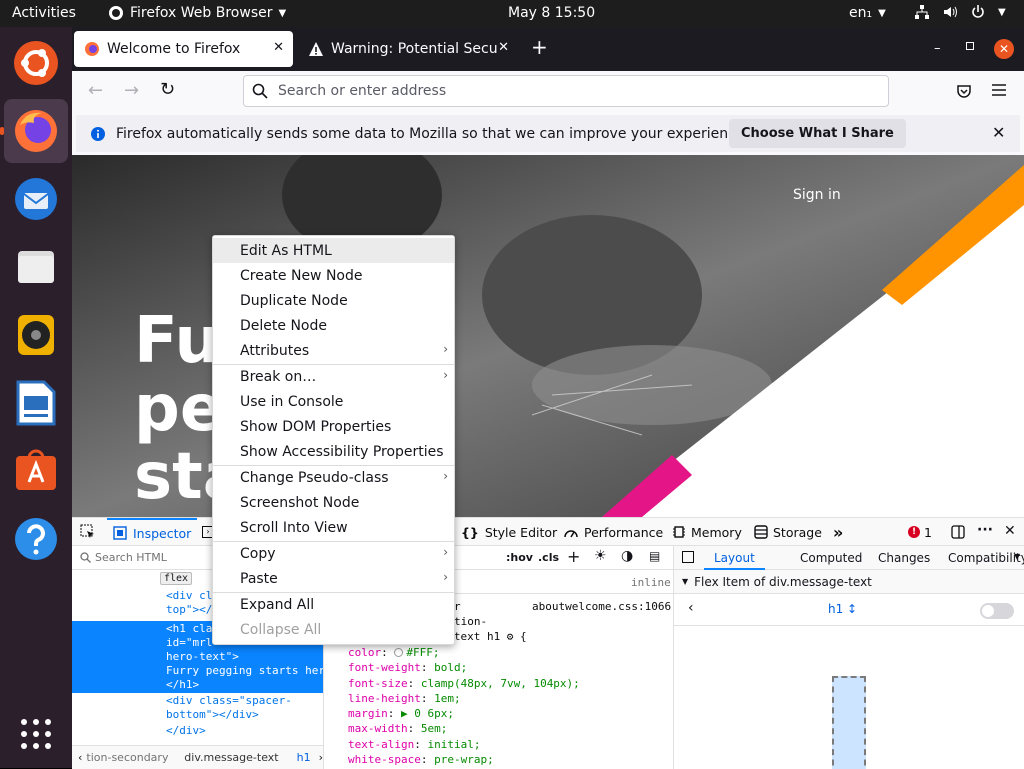  I want to click on css-declaration: font-weight: bold;, so click(464, 668).